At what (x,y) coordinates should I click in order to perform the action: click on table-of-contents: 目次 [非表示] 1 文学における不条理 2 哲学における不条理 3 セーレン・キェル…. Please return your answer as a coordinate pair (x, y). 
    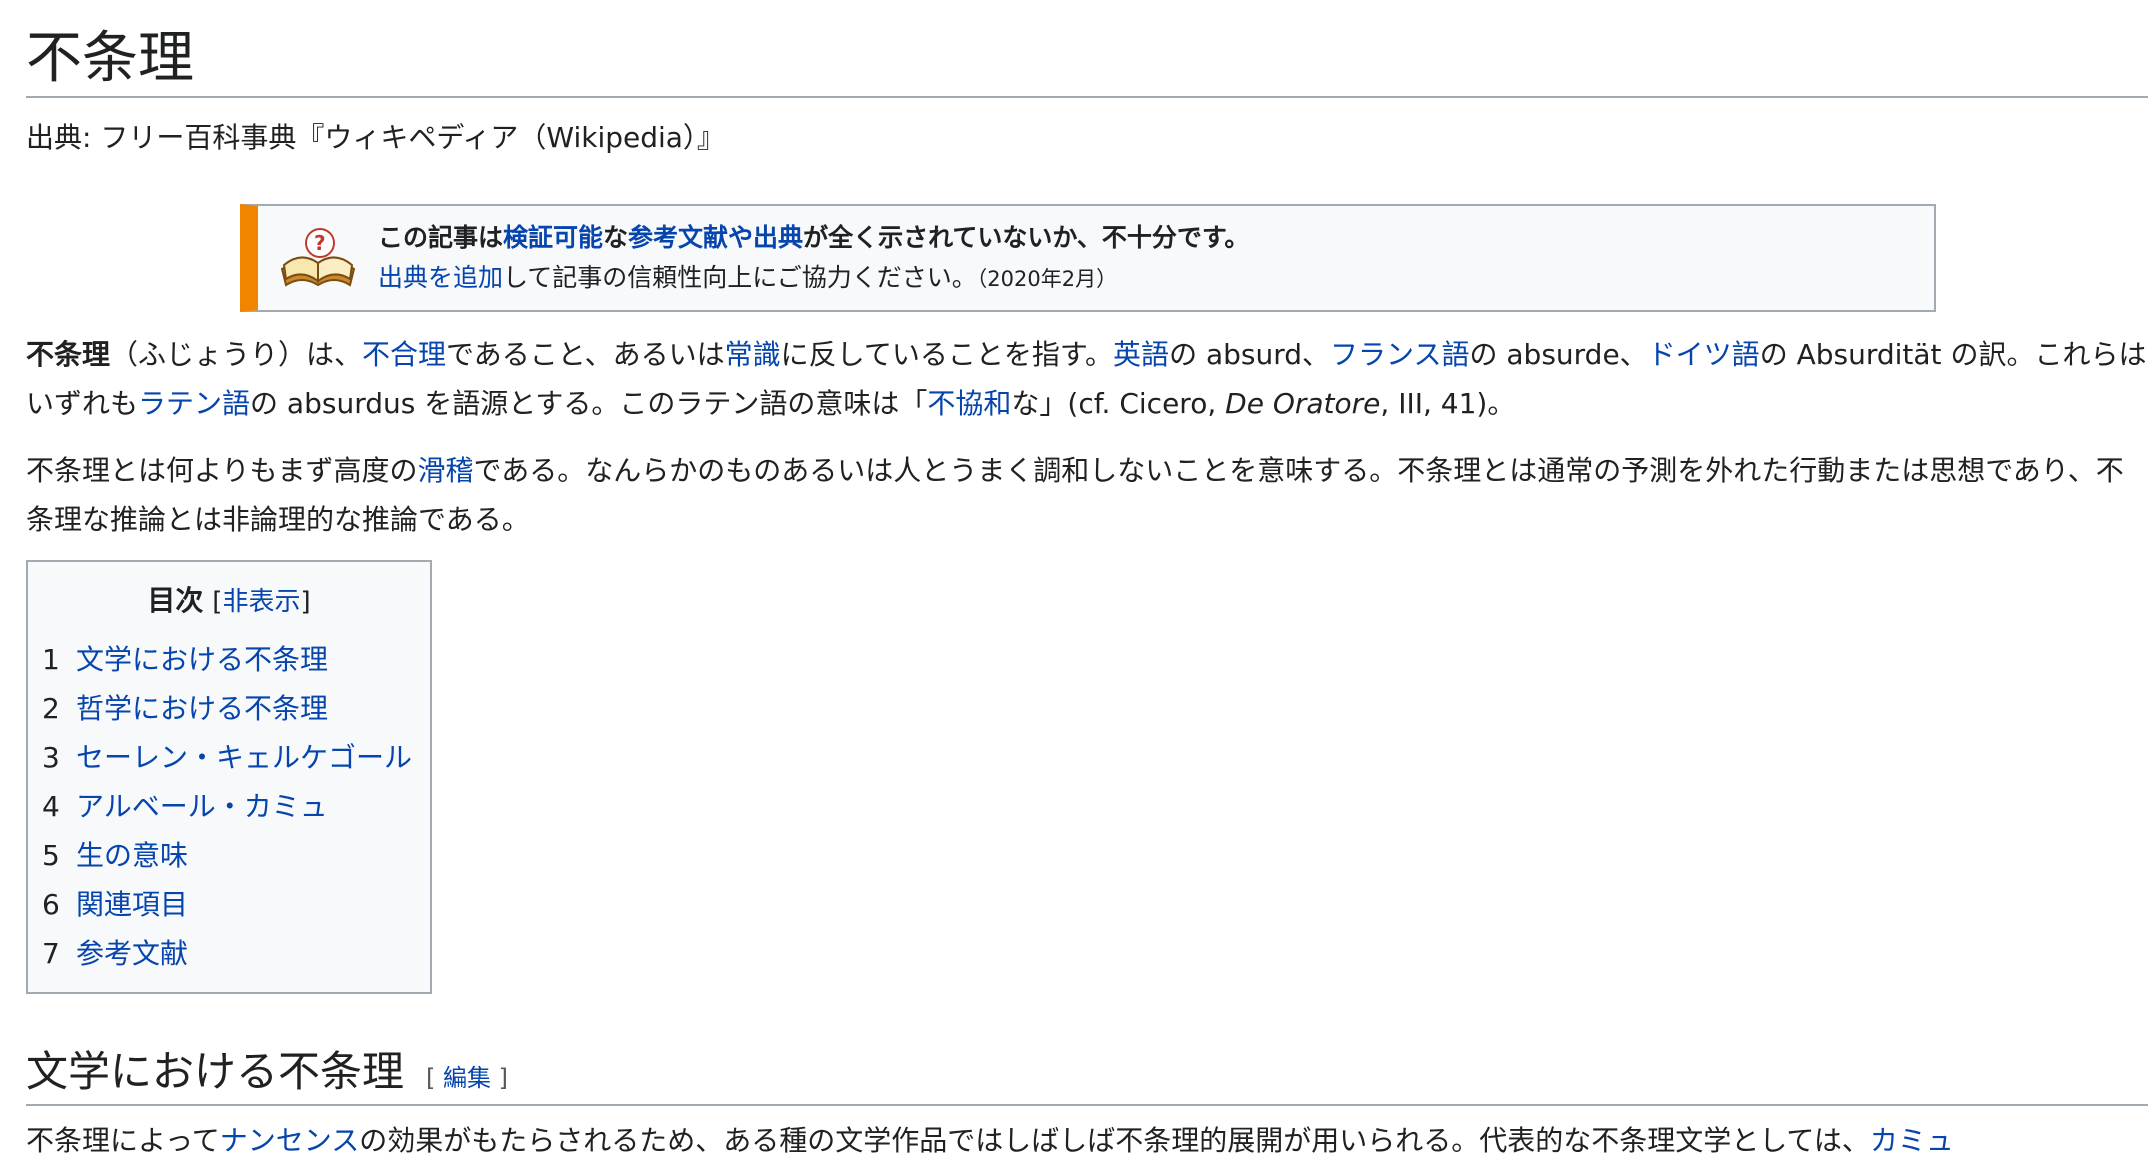
    Looking at the image, I should click on (229, 777).